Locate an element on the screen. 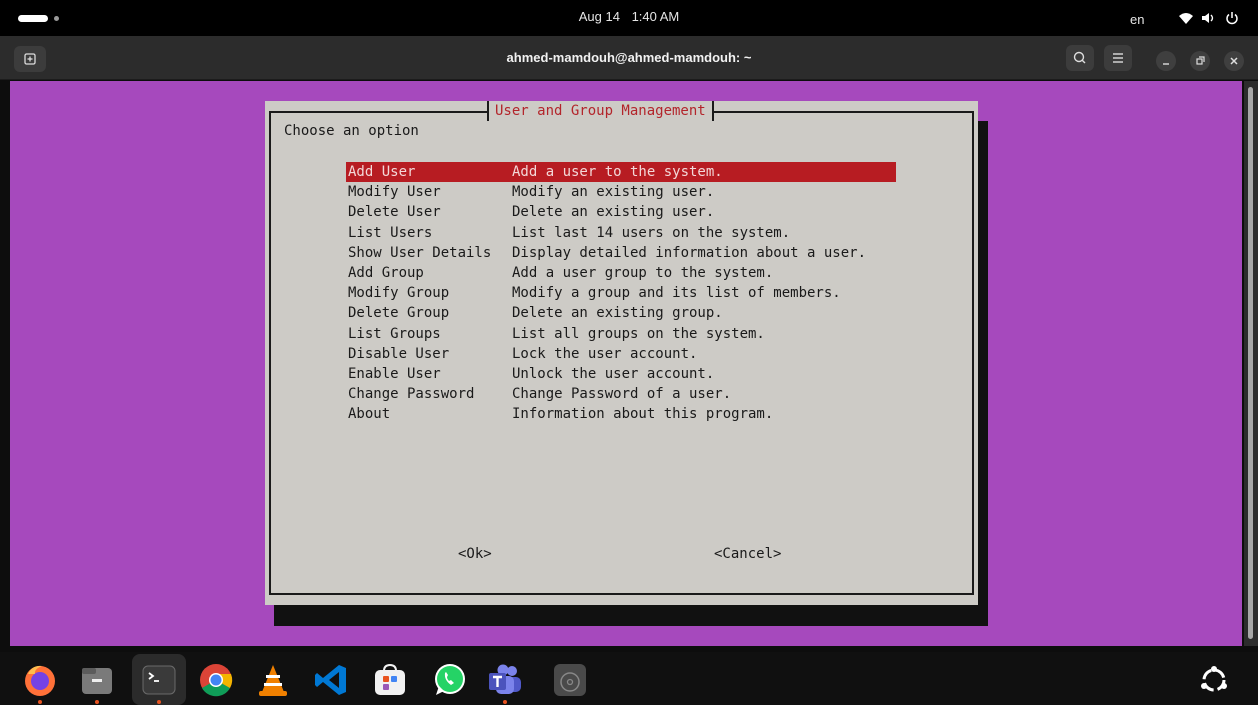  menu-item-description: Information about this program. is located at coordinates (643, 414).